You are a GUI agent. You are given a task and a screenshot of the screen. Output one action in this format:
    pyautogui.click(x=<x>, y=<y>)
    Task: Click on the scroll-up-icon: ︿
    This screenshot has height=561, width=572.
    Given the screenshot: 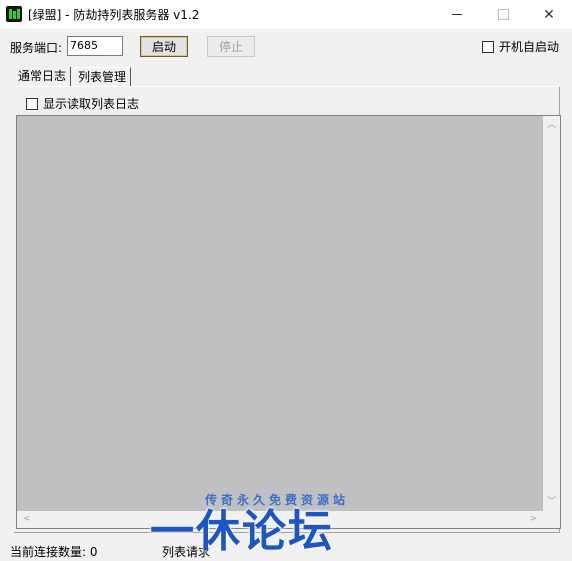 What is the action you would take?
    pyautogui.click(x=551, y=125)
    